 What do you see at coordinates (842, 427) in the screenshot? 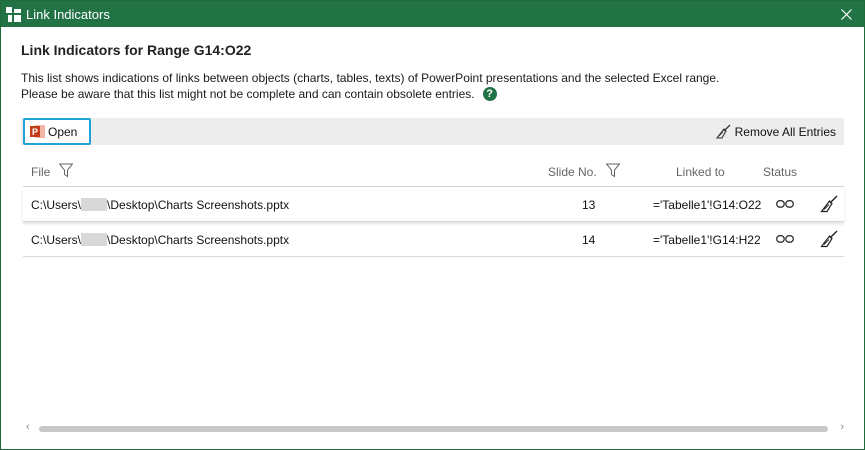
I see `scroll-right-arrow: ›` at bounding box center [842, 427].